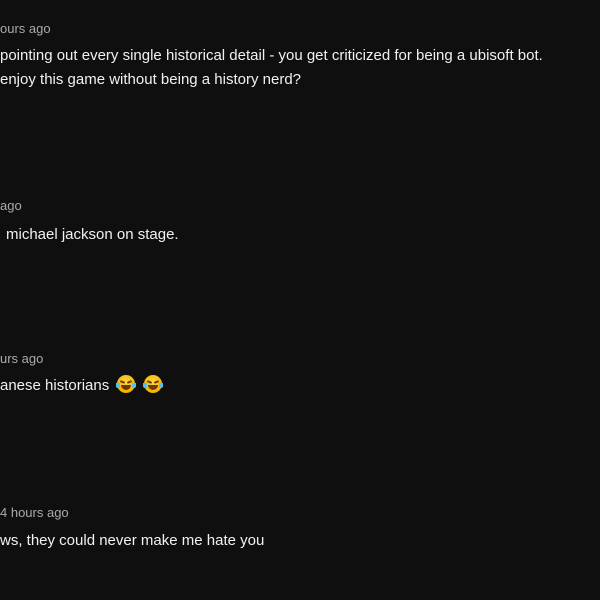 Image resolution: width=600 pixels, height=600 pixels. I want to click on comment-text: michael jackson on stage., so click(89, 235).